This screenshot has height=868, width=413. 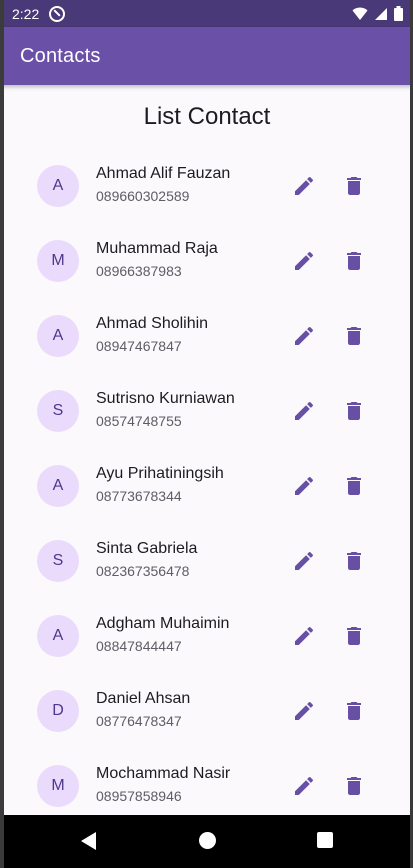 What do you see at coordinates (60, 55) in the screenshot?
I see `app-title: Contacts` at bounding box center [60, 55].